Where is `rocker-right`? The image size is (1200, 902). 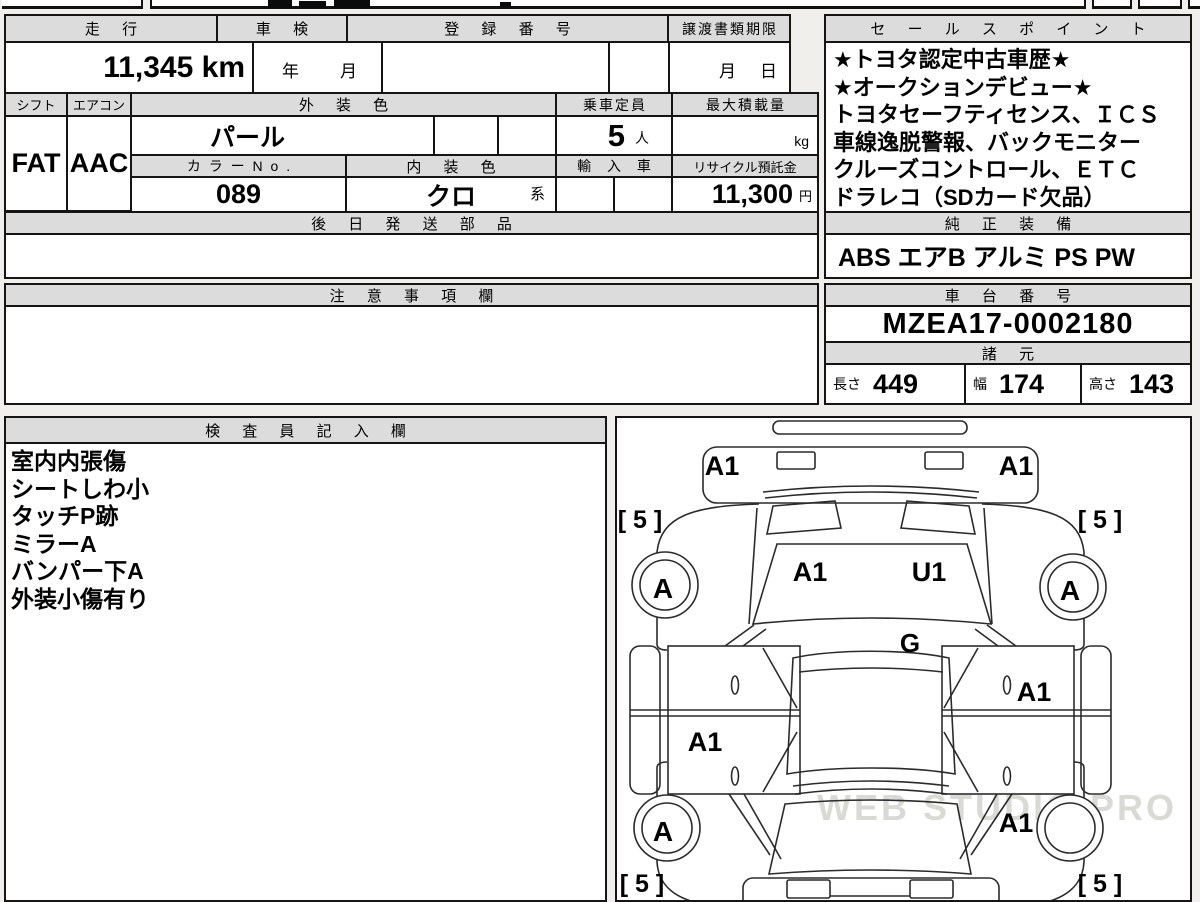
rocker-right is located at coordinates (1096, 720).